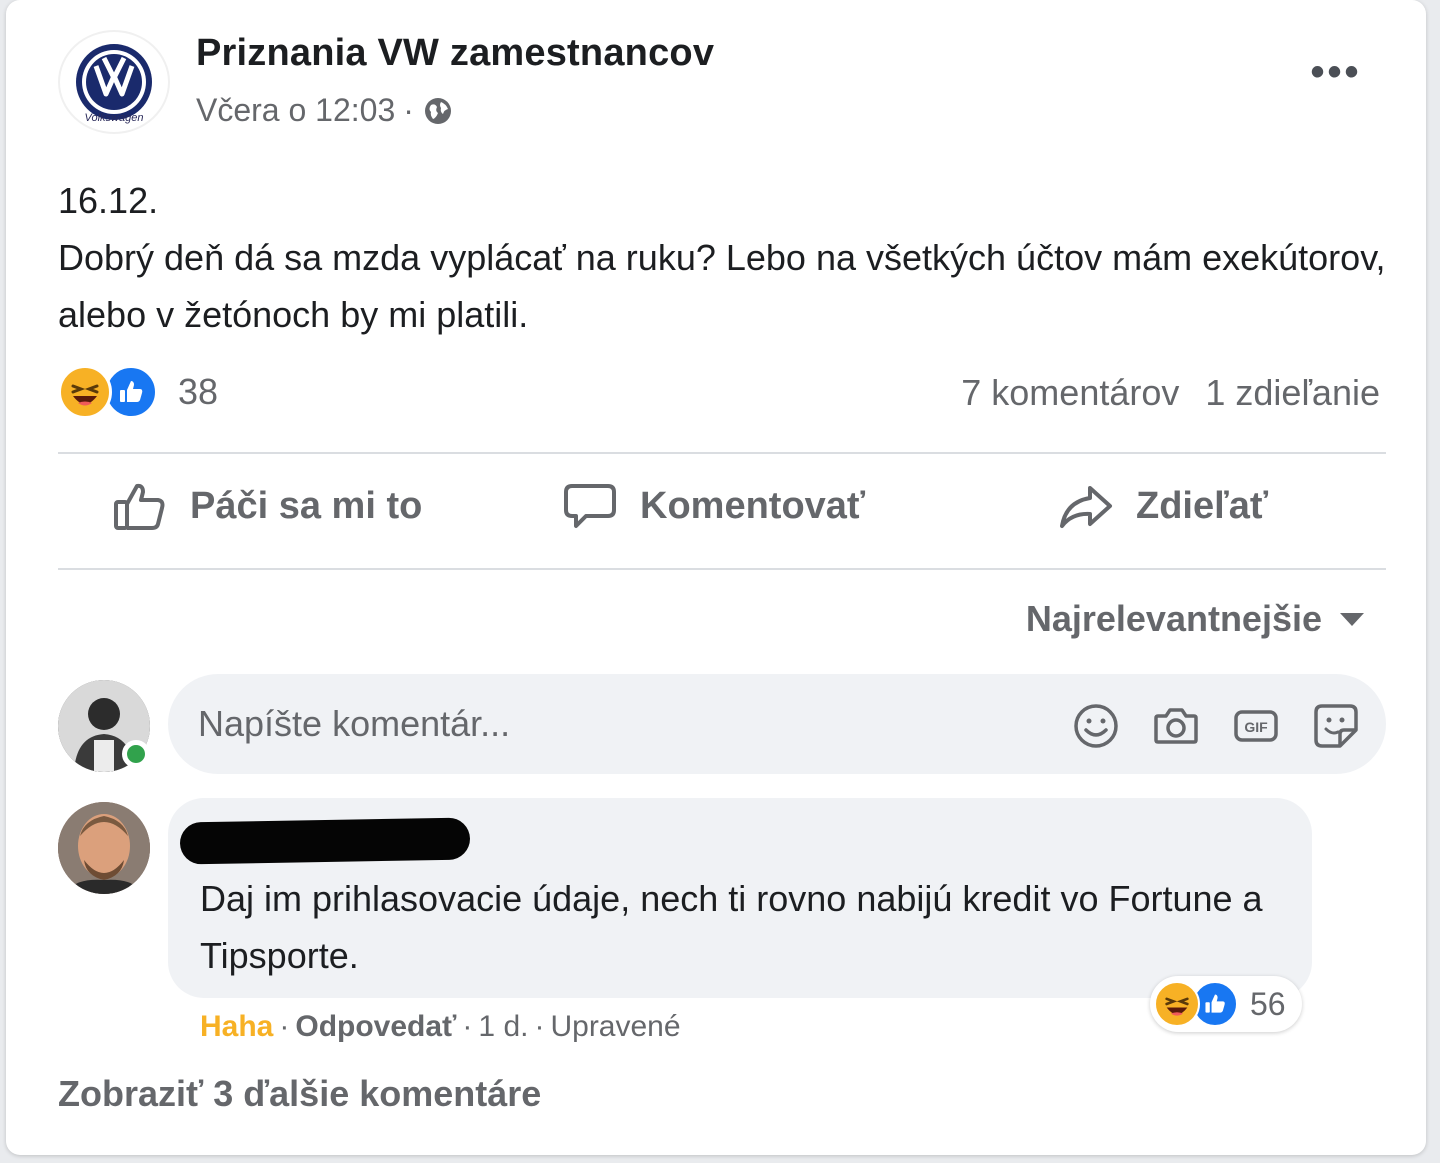  What do you see at coordinates (437, 110) in the screenshot?
I see `globe-icon` at bounding box center [437, 110].